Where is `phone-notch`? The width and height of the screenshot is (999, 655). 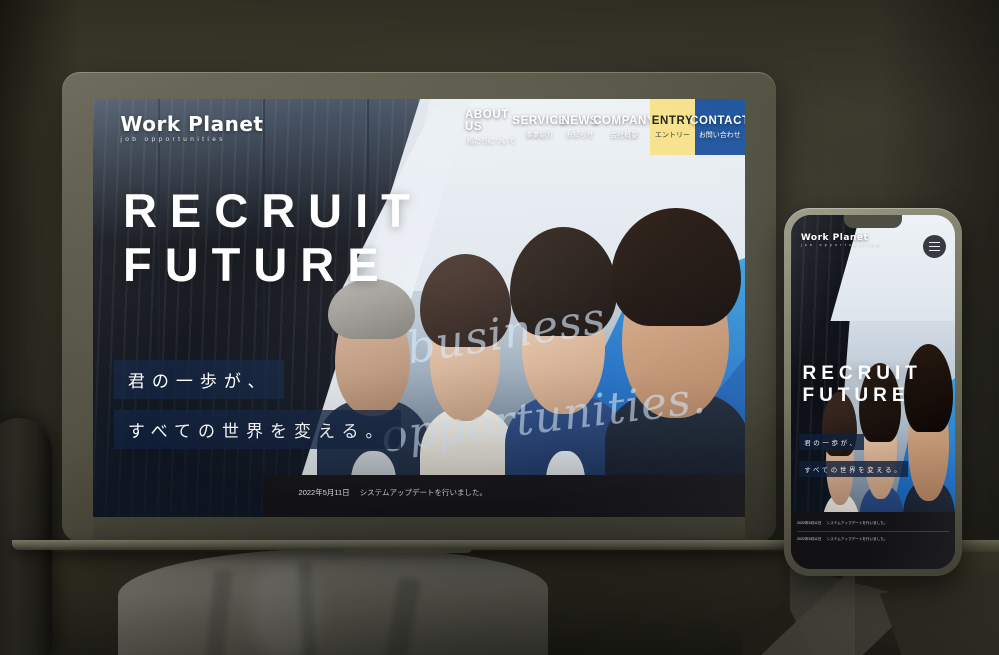 phone-notch is located at coordinates (873, 221).